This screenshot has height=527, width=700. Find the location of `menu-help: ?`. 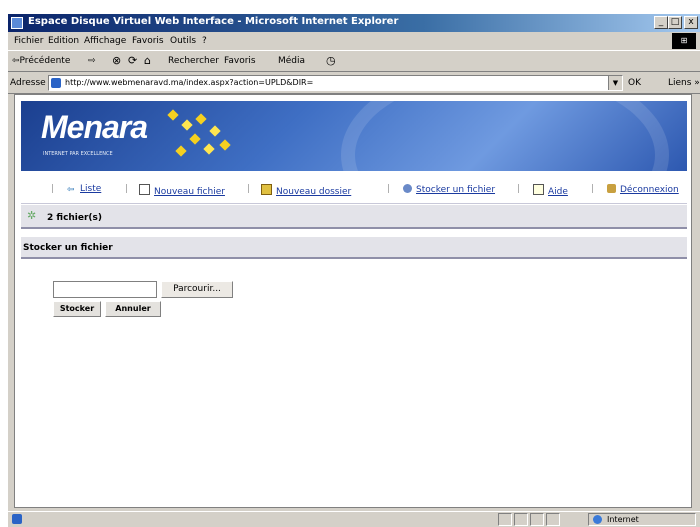

menu-help: ? is located at coordinates (204, 41).